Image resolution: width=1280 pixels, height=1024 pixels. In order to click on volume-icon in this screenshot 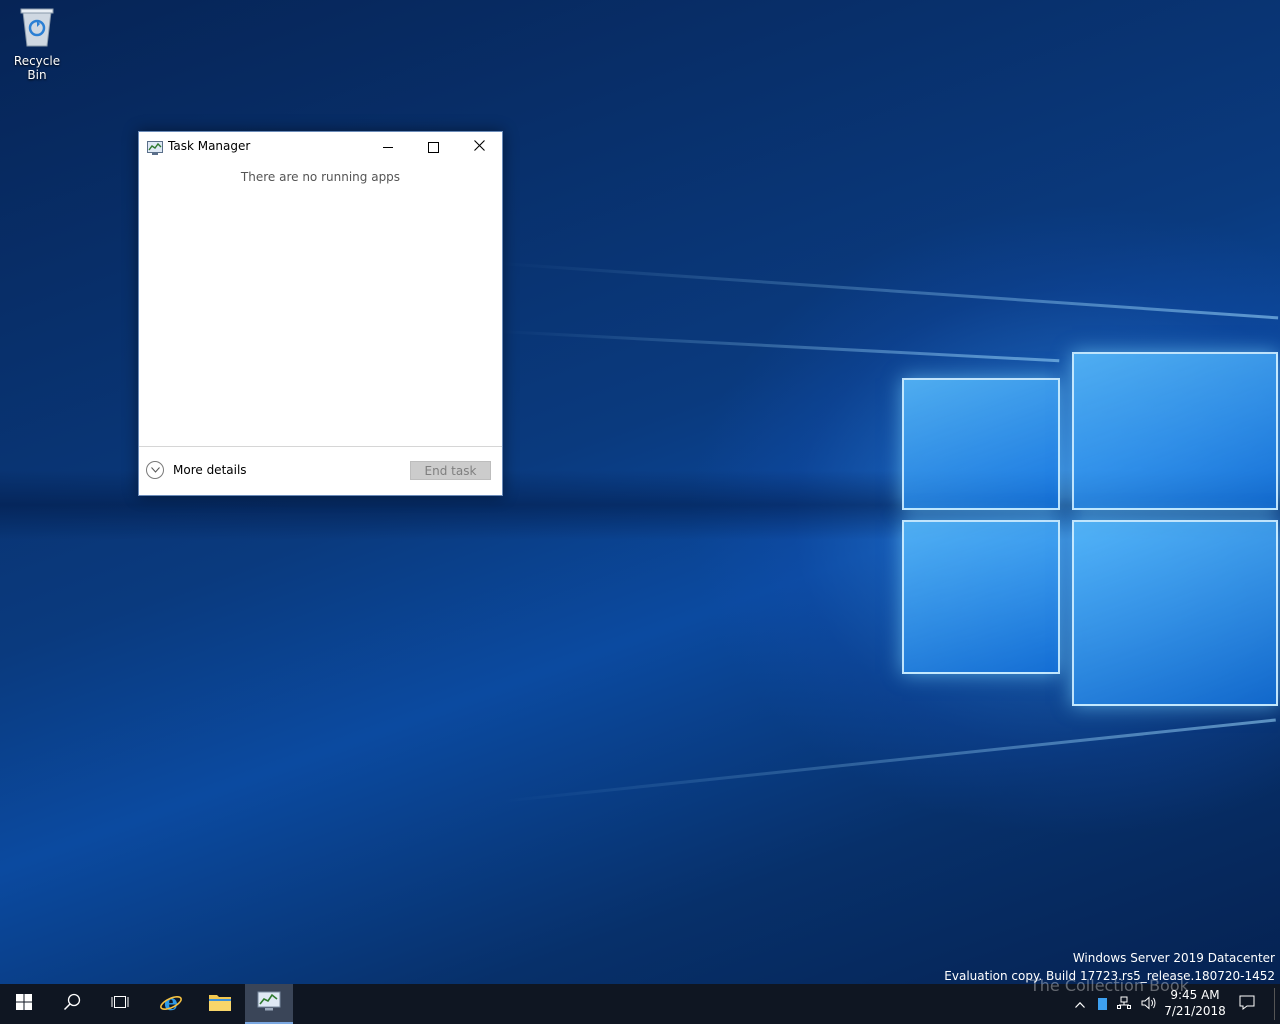, I will do `click(1149, 1004)`.